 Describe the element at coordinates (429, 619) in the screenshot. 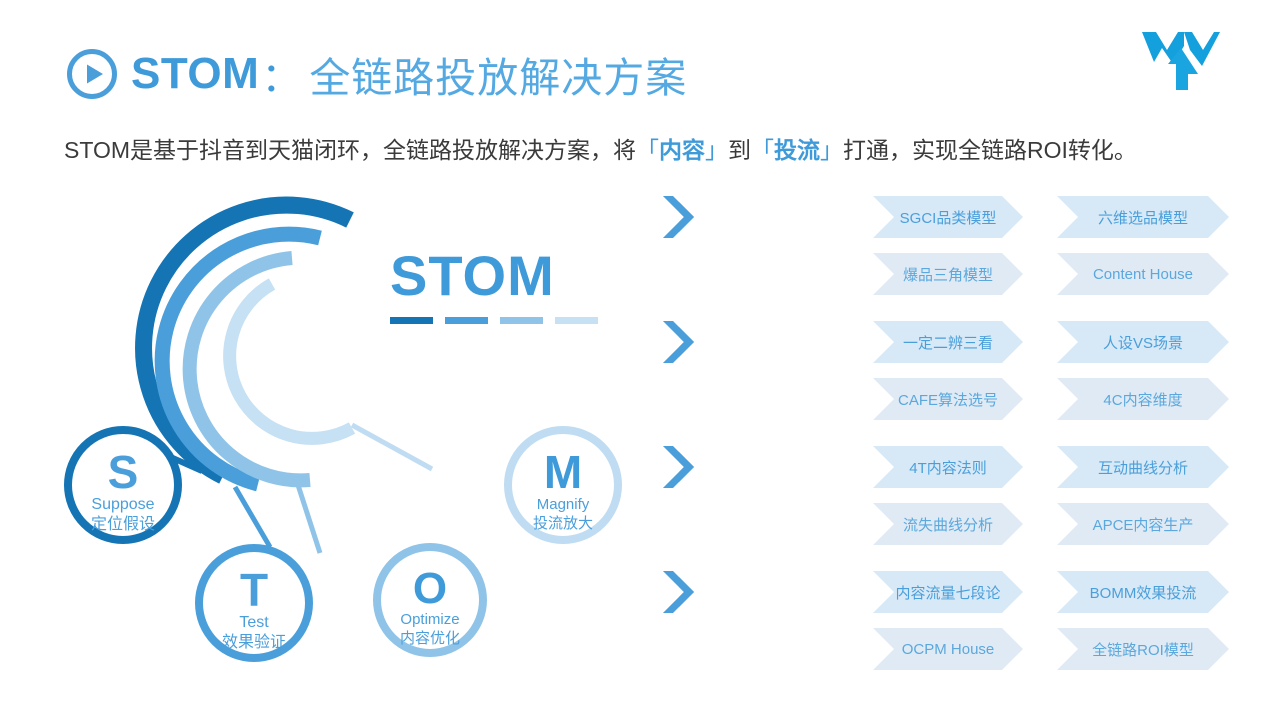

I see `svg-text: Optimize` at that location.